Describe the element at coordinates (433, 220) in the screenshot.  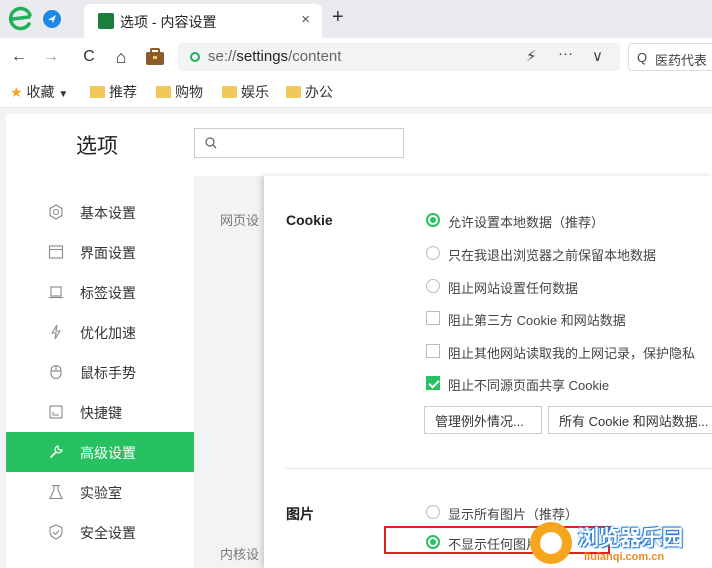
I see `radio-selected` at that location.